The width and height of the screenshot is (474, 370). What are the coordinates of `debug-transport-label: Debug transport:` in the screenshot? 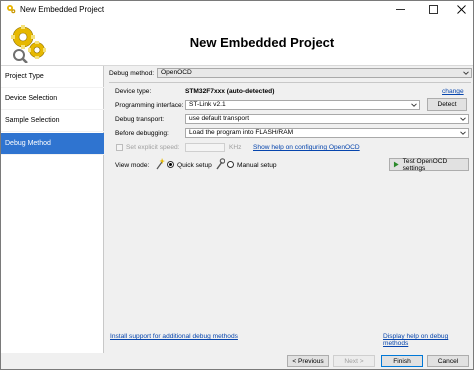 It's located at (140, 119).